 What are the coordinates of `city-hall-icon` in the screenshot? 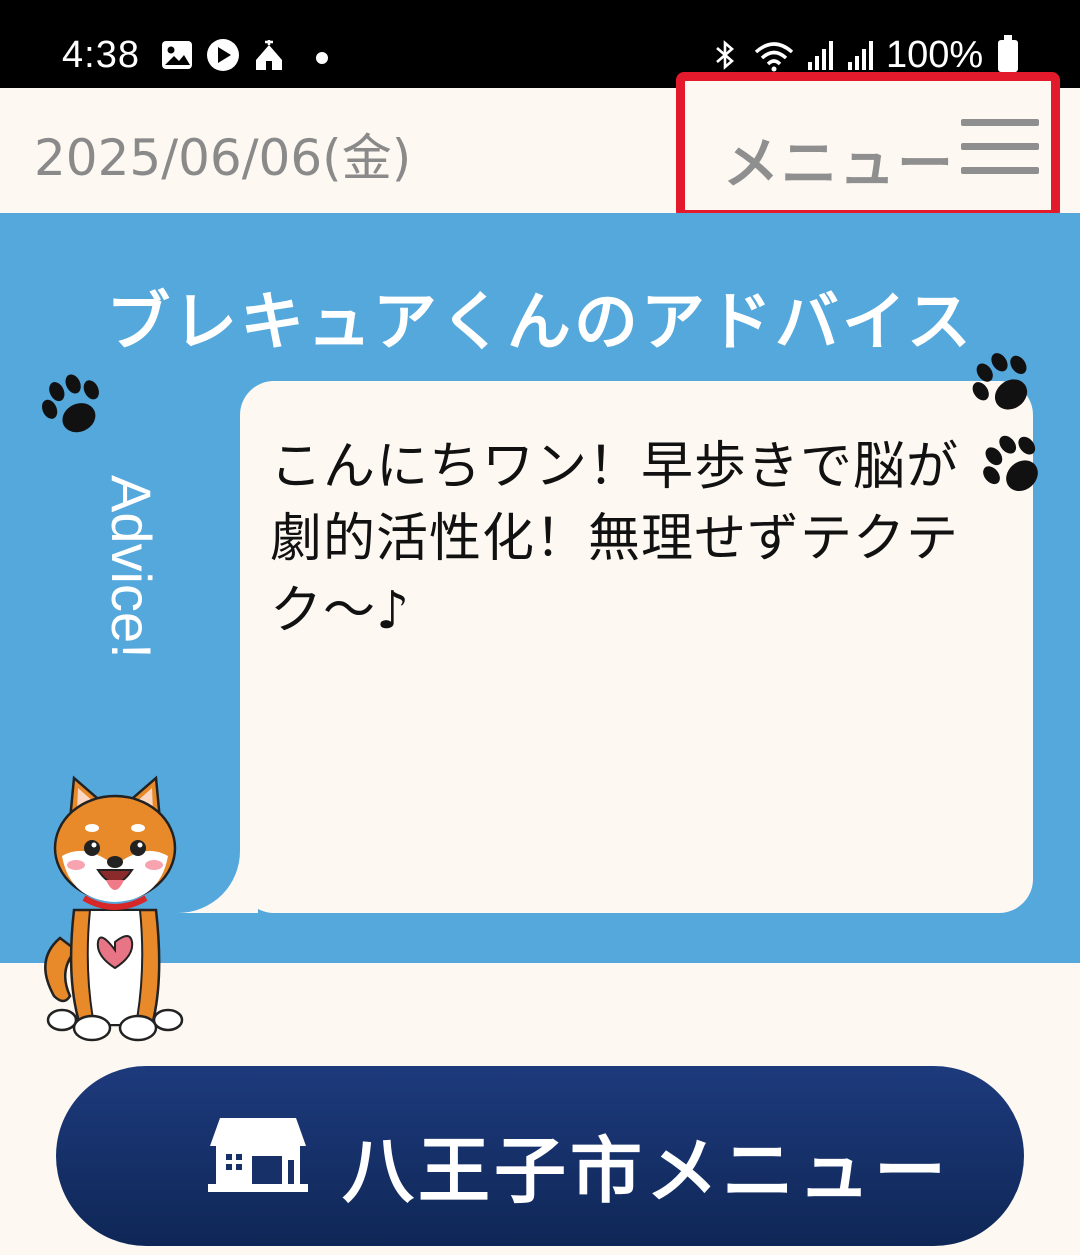 It's located at (258, 1155).